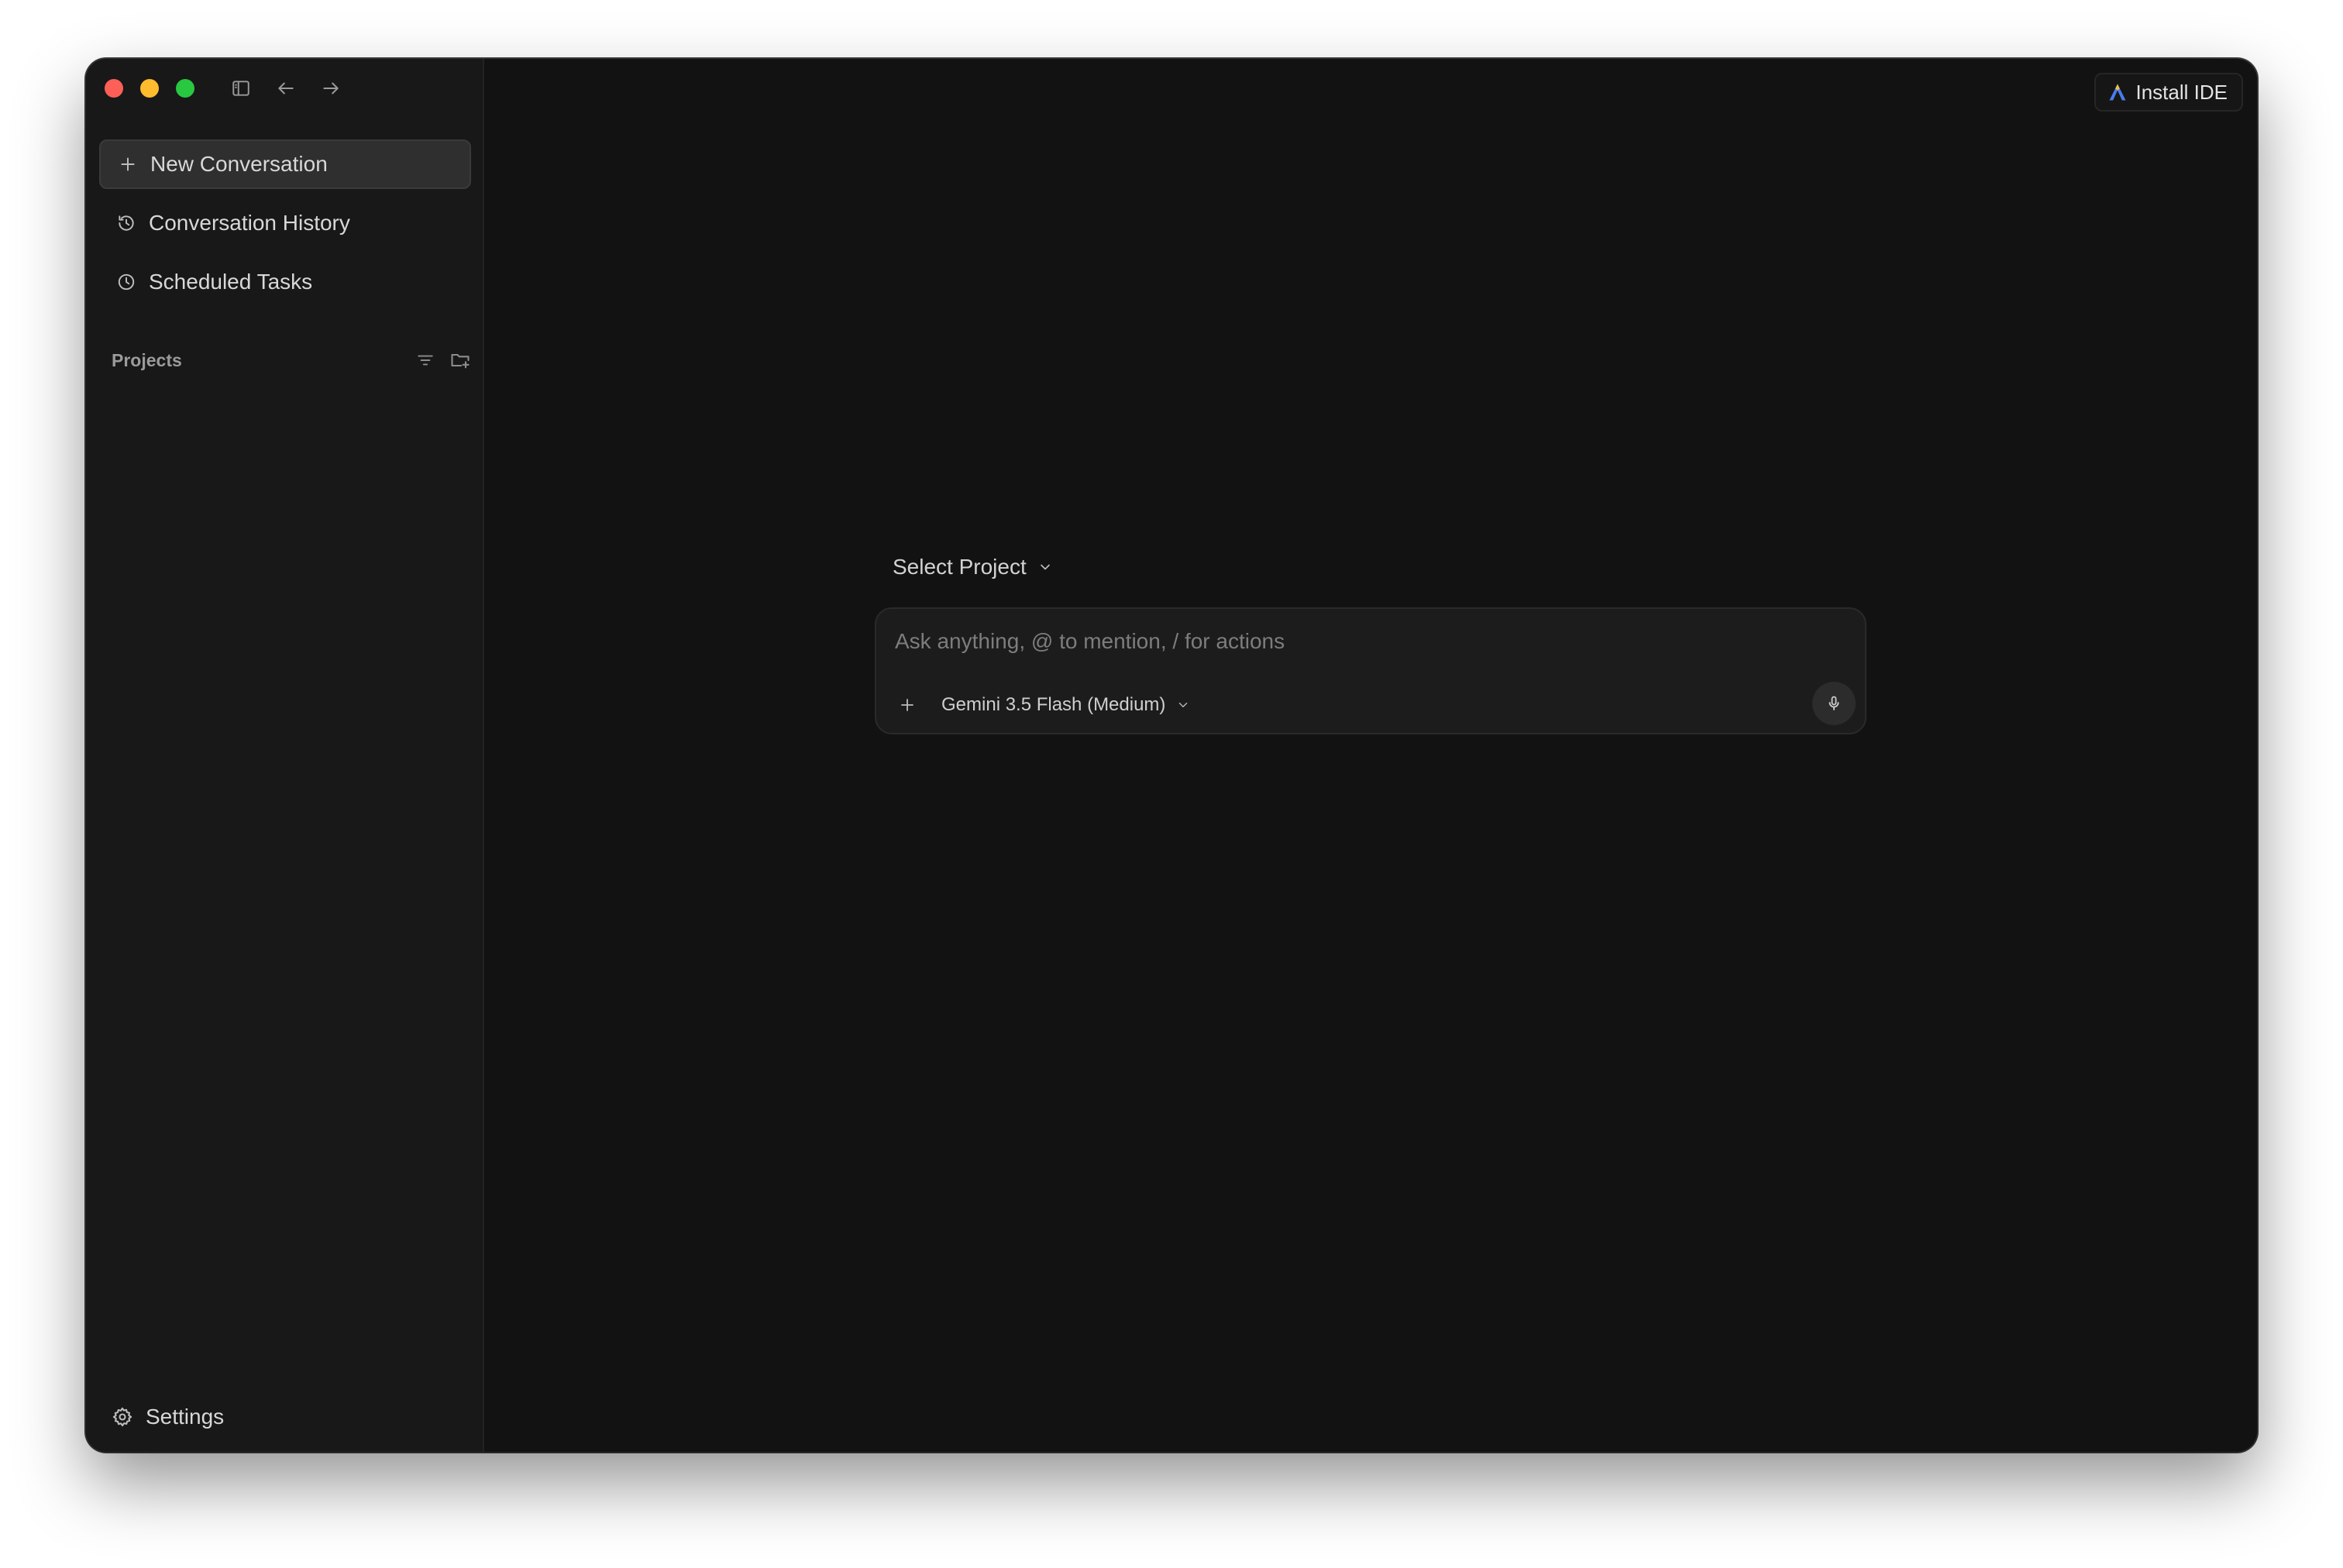 The width and height of the screenshot is (2343, 1568). Describe the element at coordinates (2117, 92) in the screenshot. I see `antigravity-logo-icon` at that location.